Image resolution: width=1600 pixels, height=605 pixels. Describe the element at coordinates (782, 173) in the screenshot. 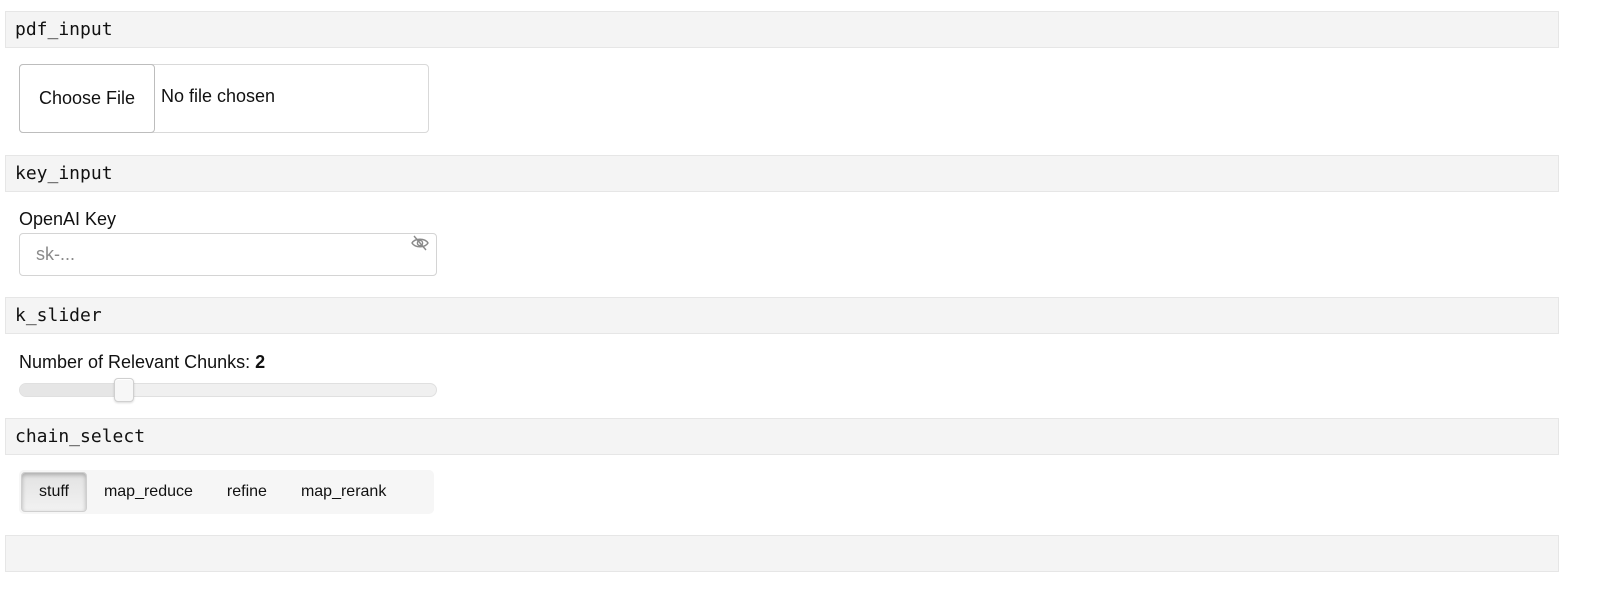

I see `section-header-key-input: key_input` at that location.